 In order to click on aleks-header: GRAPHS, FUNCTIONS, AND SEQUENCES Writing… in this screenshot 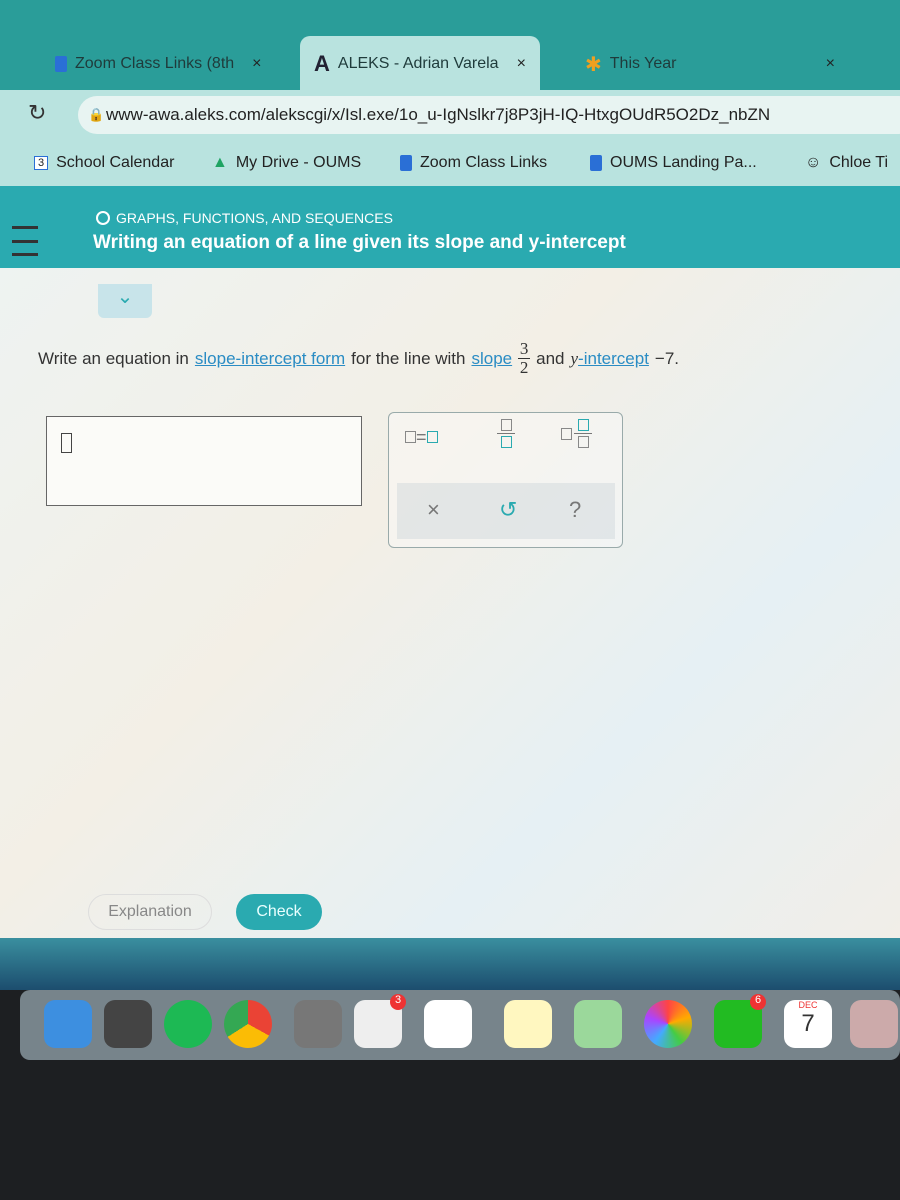, I will do `click(450, 227)`.